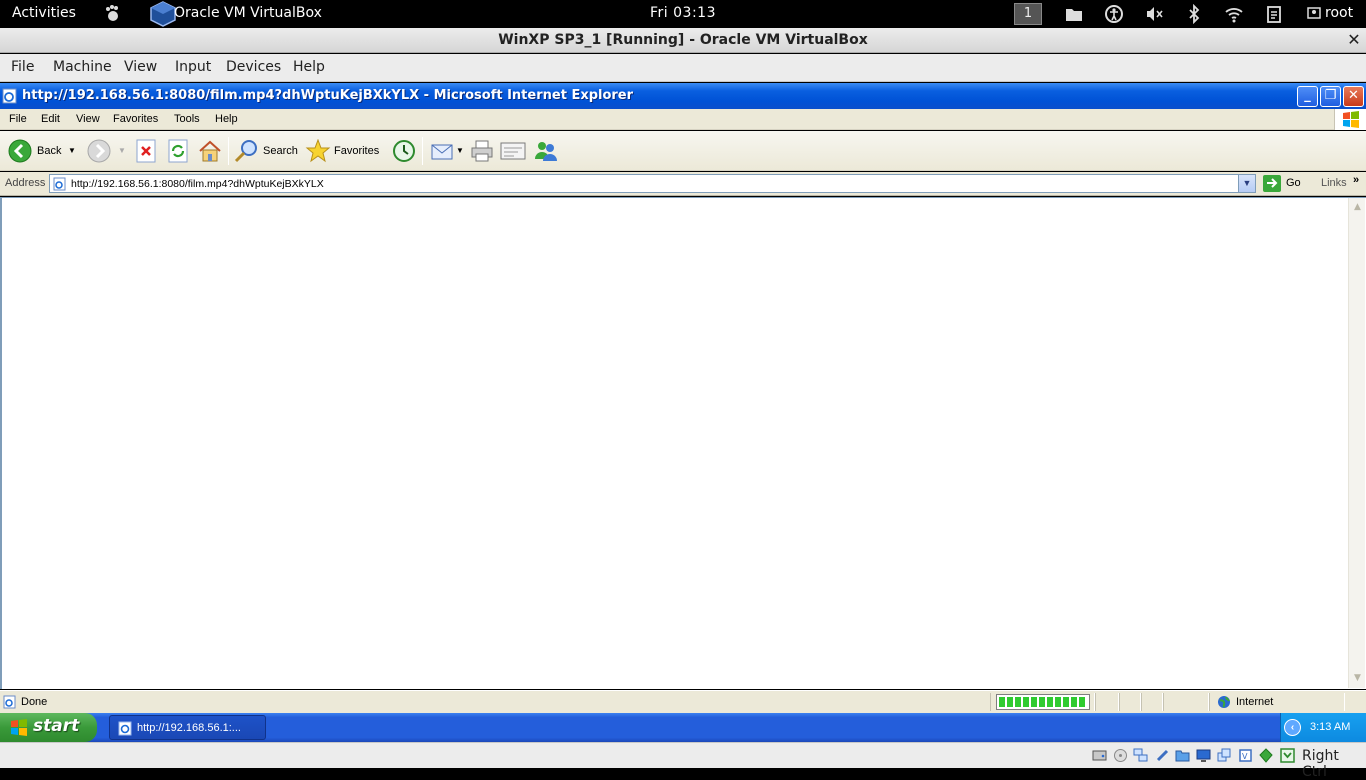  I want to click on scroll-up-icon: ▲, so click(1357, 207).